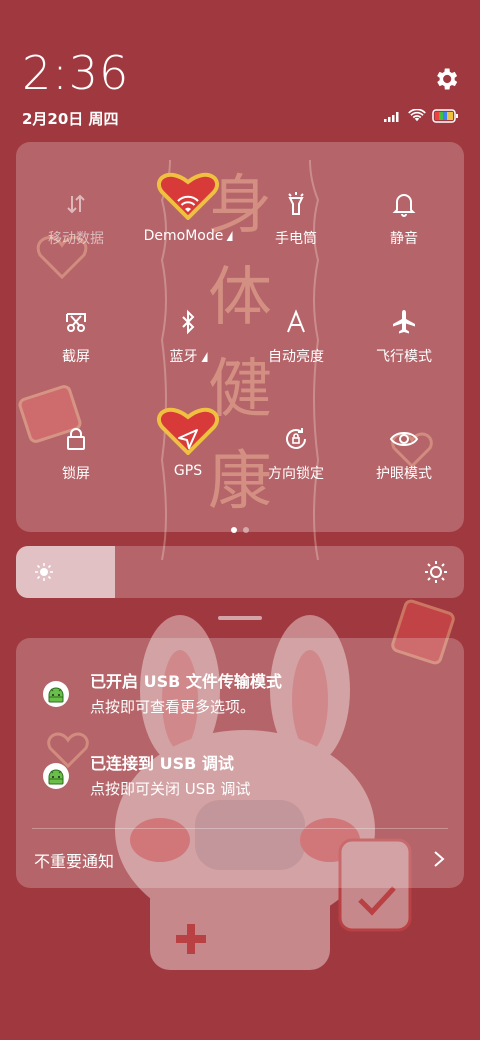 Image resolution: width=480 pixels, height=1040 pixels. I want to click on tile-label: 锁屏, so click(76, 474).